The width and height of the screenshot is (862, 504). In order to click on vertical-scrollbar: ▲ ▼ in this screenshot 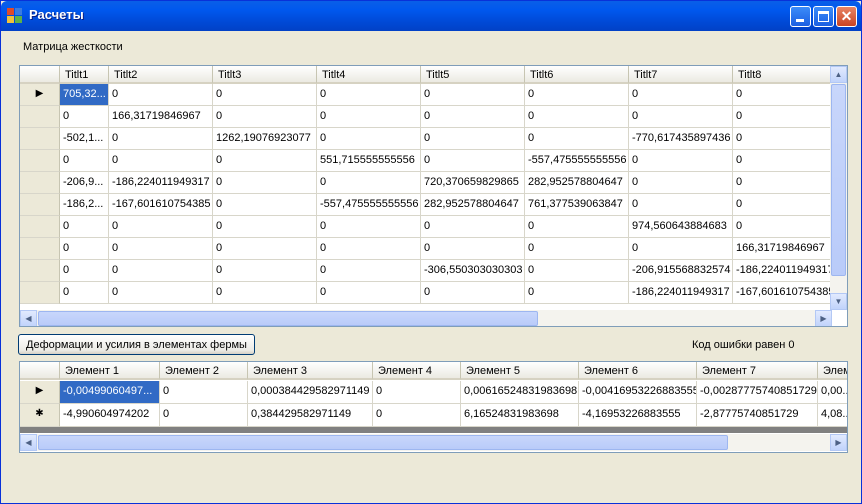, I will do `click(838, 188)`.